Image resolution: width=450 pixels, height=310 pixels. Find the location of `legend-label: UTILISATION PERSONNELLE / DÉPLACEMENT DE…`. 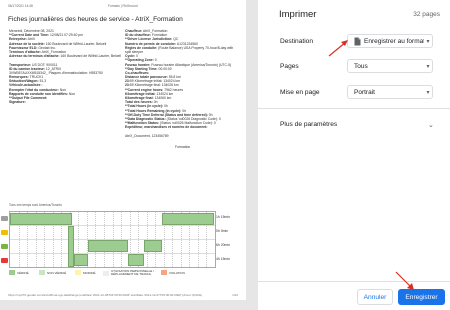

legend-label: UTILISATION PERSONNELLE / DÉPLACEMENT DE… is located at coordinates (132, 273).